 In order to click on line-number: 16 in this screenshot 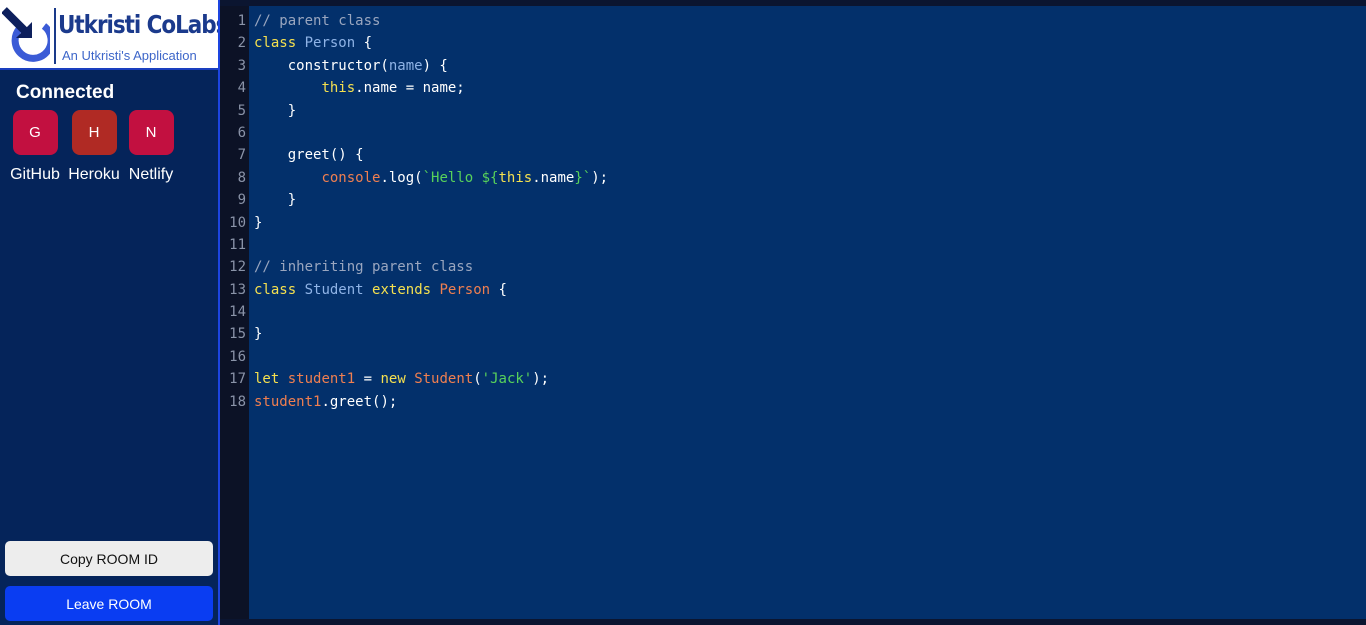, I will do `click(237, 356)`.